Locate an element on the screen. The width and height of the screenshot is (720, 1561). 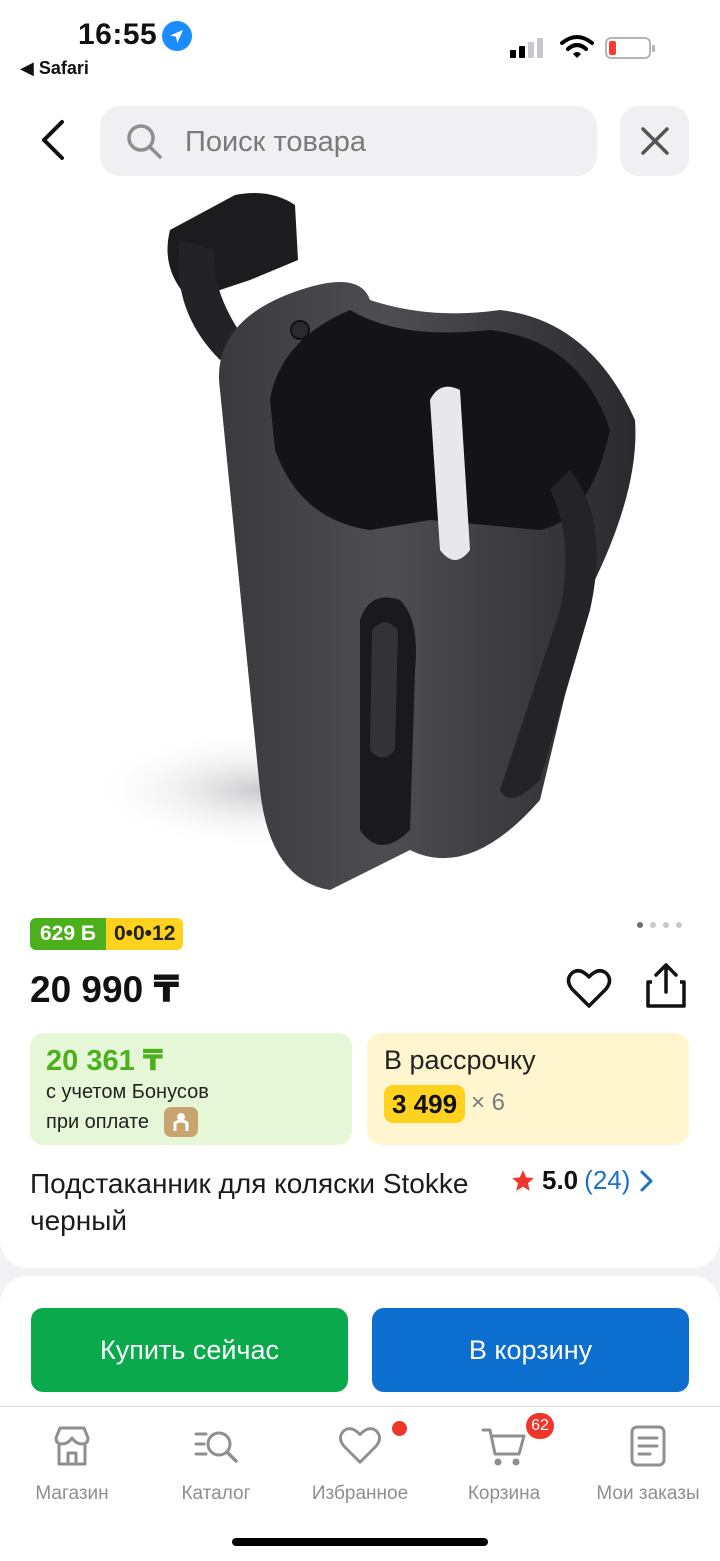
share-icon is located at coordinates (666, 985).